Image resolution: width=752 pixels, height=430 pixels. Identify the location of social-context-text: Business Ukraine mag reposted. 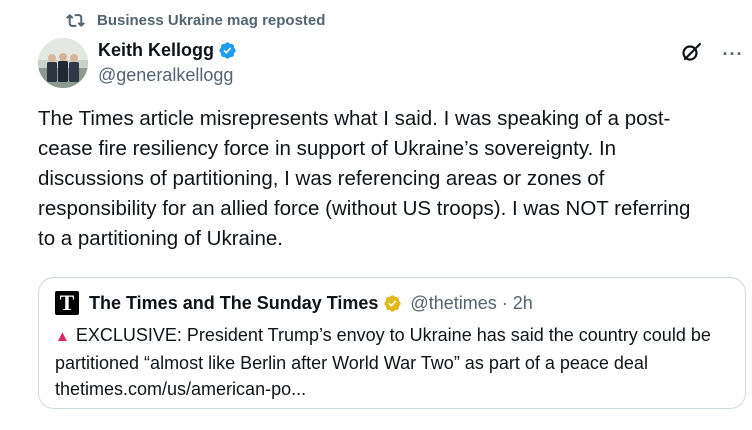
(211, 20).